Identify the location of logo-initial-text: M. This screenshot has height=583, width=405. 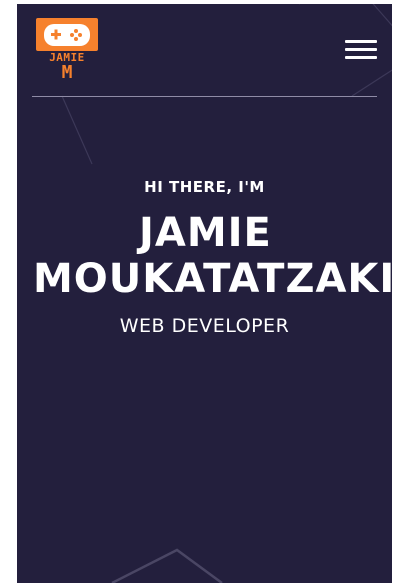
(67, 72).